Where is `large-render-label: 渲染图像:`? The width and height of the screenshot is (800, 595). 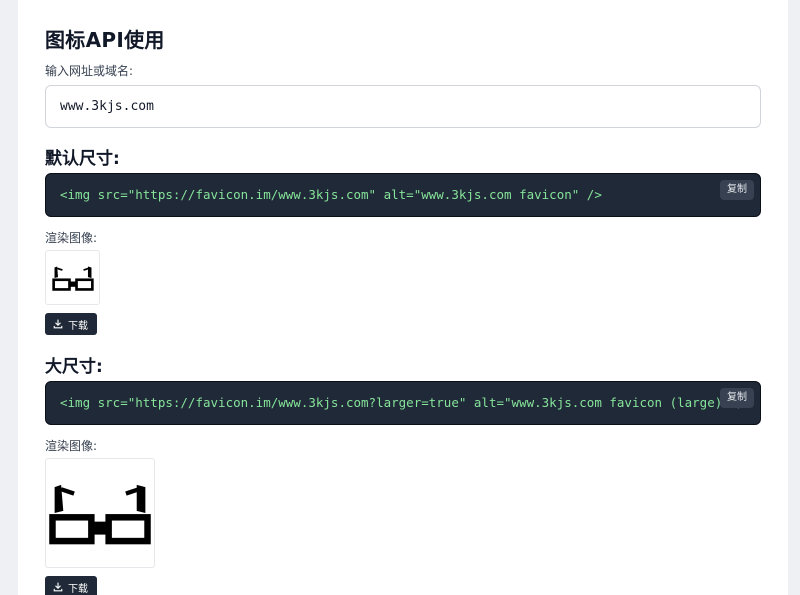 large-render-label: 渲染图像: is located at coordinates (71, 446).